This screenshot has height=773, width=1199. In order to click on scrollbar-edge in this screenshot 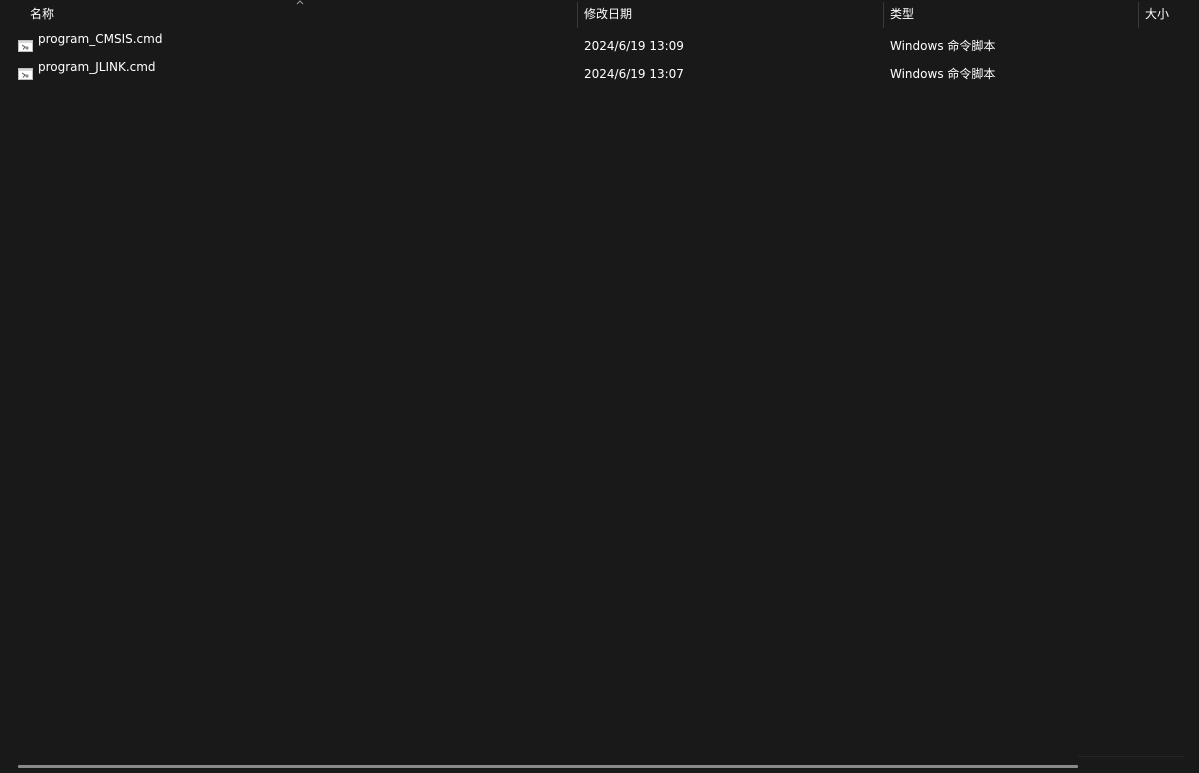, I will do `click(1131, 756)`.